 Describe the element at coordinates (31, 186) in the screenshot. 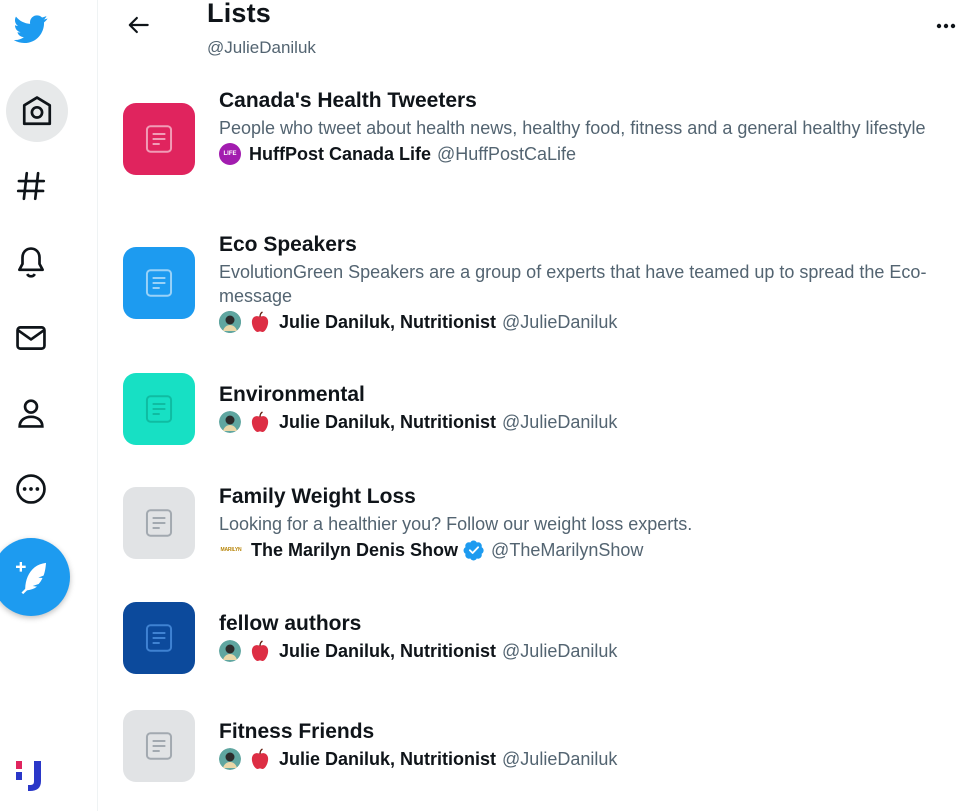

I see `explore-hashtag-icon` at that location.